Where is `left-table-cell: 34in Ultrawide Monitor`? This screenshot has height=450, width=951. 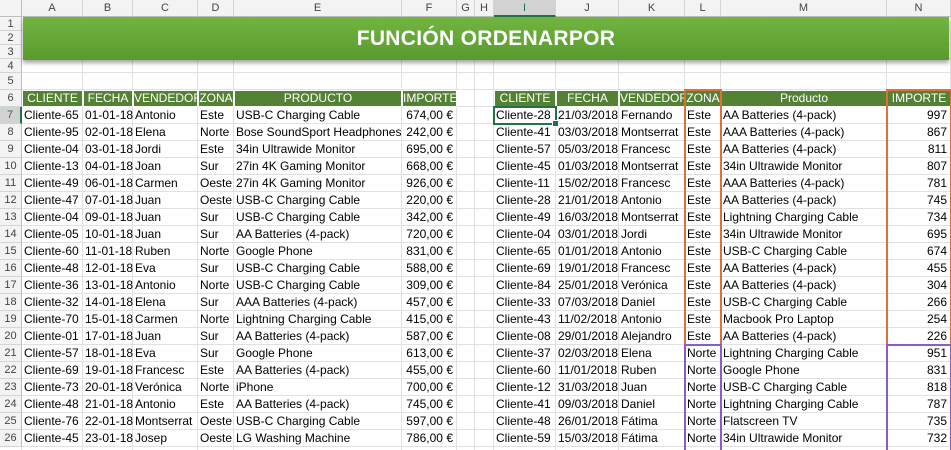 left-table-cell: 34in Ultrawide Monitor is located at coordinates (318, 149).